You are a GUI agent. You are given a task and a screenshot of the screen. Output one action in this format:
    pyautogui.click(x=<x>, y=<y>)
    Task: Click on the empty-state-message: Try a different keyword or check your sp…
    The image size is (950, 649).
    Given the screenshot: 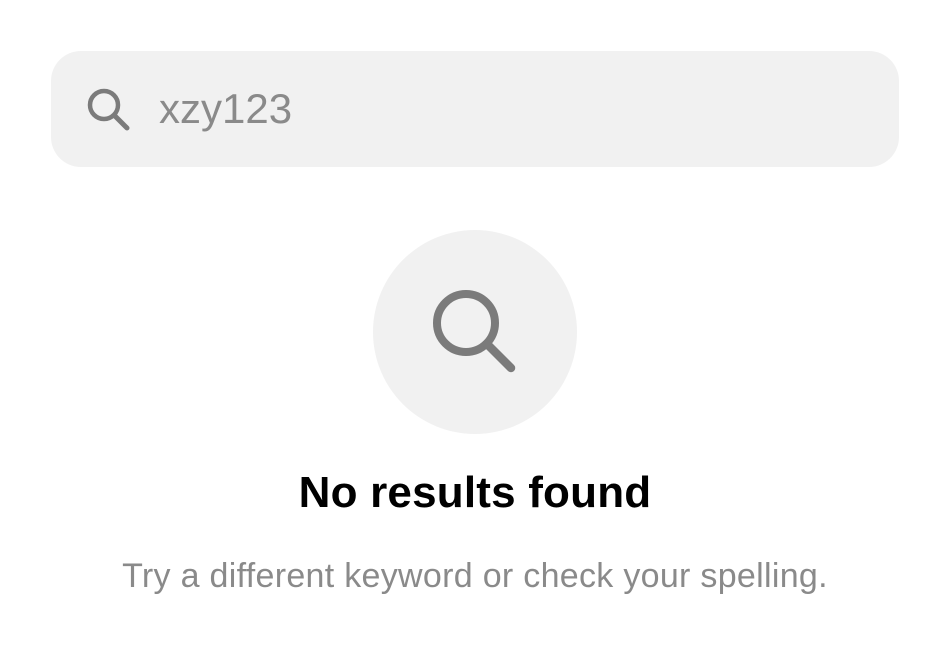 What is the action you would take?
    pyautogui.click(x=475, y=576)
    